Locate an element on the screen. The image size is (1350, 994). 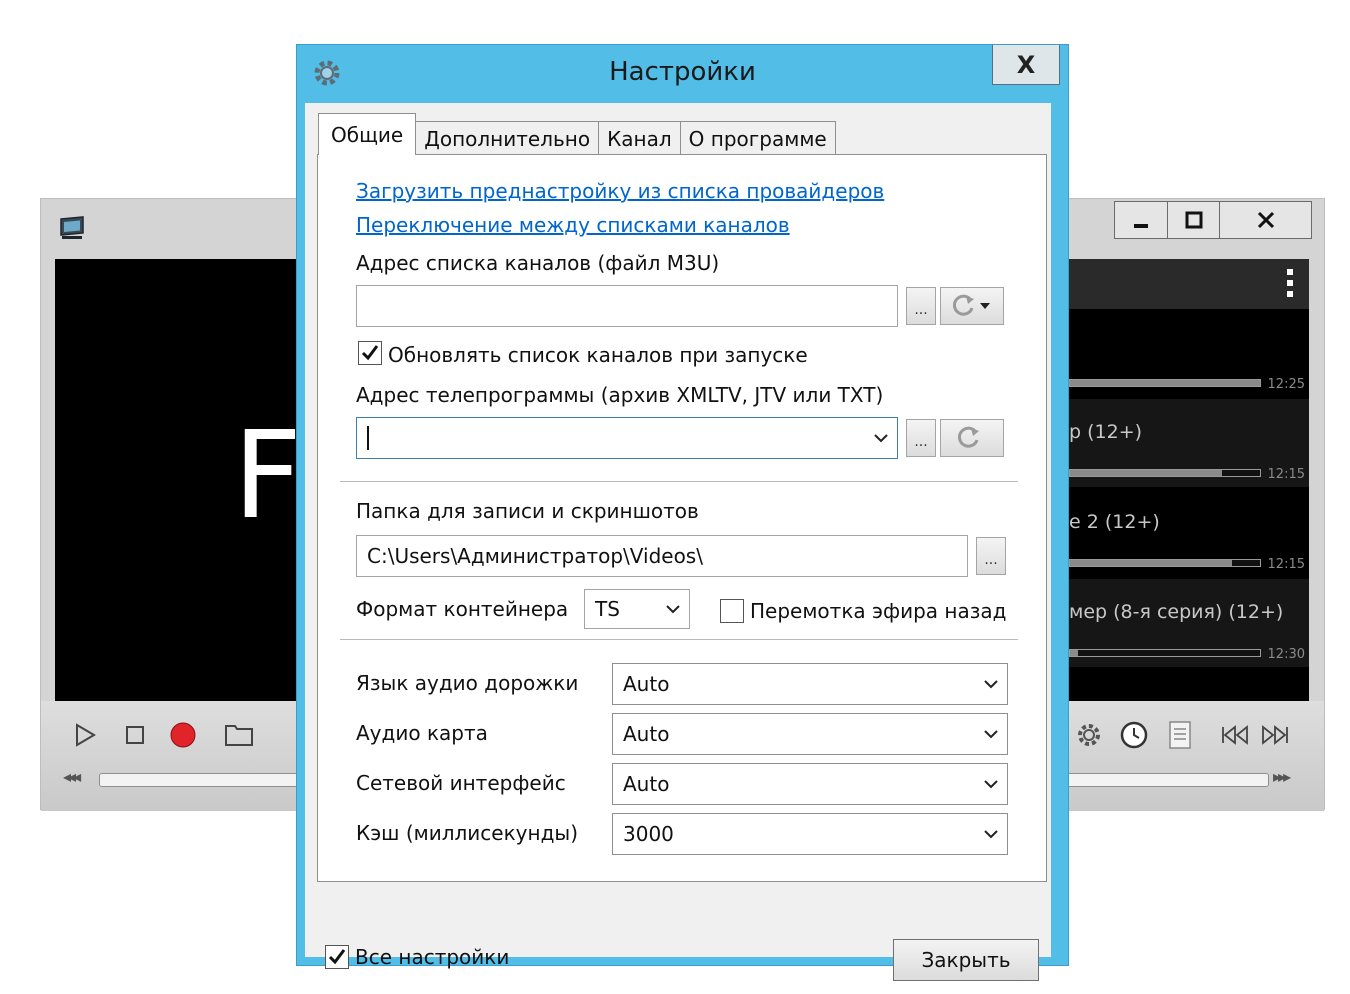
stop-icon is located at coordinates (135, 735).